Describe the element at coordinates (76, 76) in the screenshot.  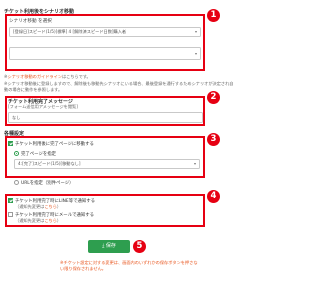
I see `guideline-suffix: はこちらです。` at that location.